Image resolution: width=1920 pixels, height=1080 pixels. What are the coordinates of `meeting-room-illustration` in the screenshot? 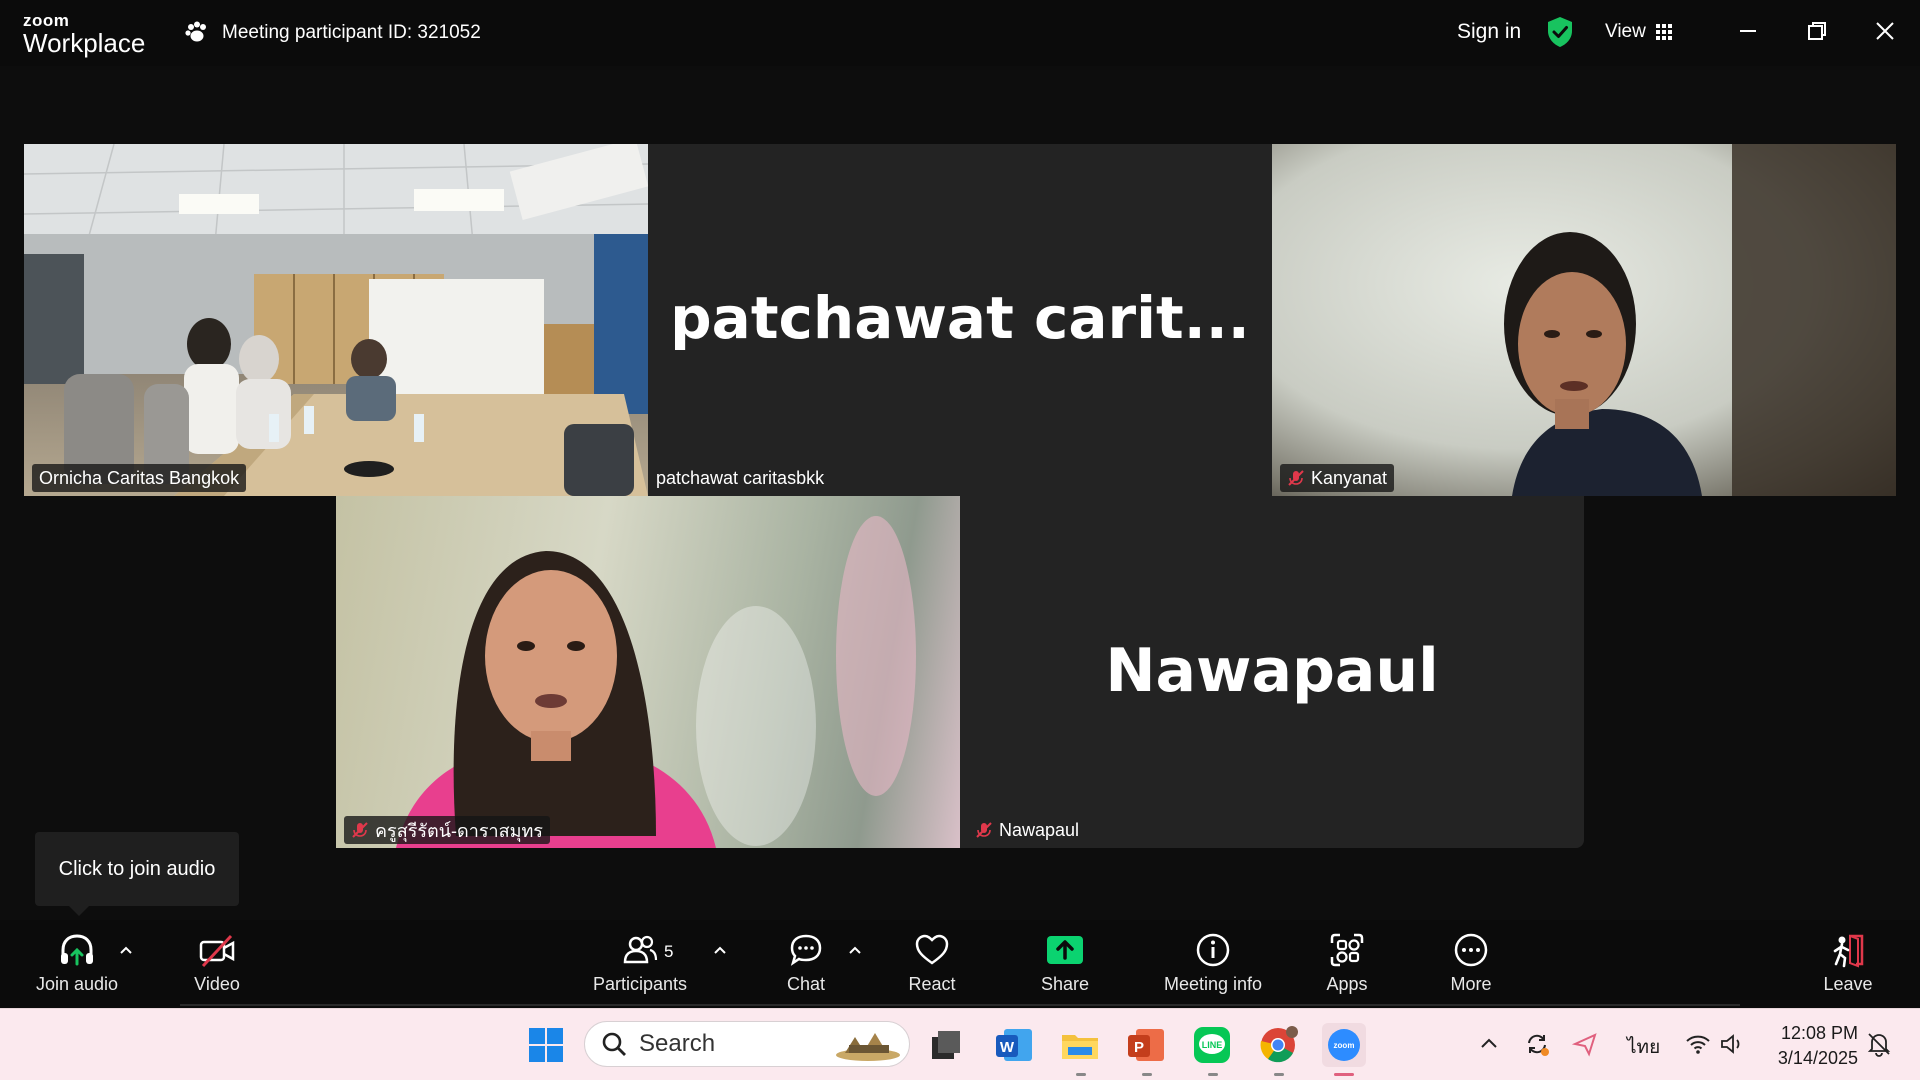 It's located at (336, 320).